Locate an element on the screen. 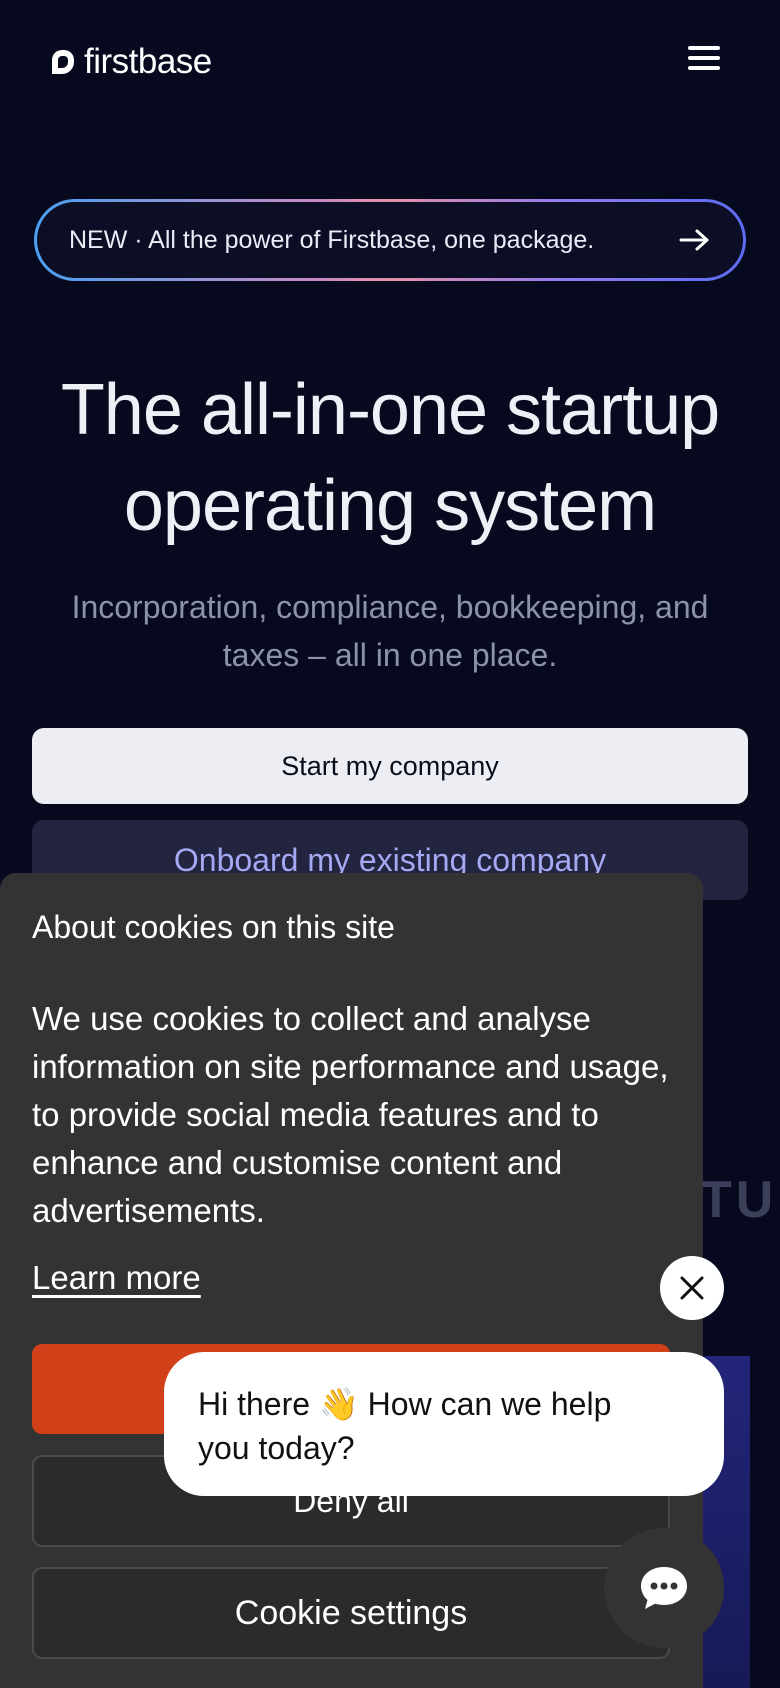 This screenshot has width=780, height=1688. hamburger-menu-icon is located at coordinates (704, 58).